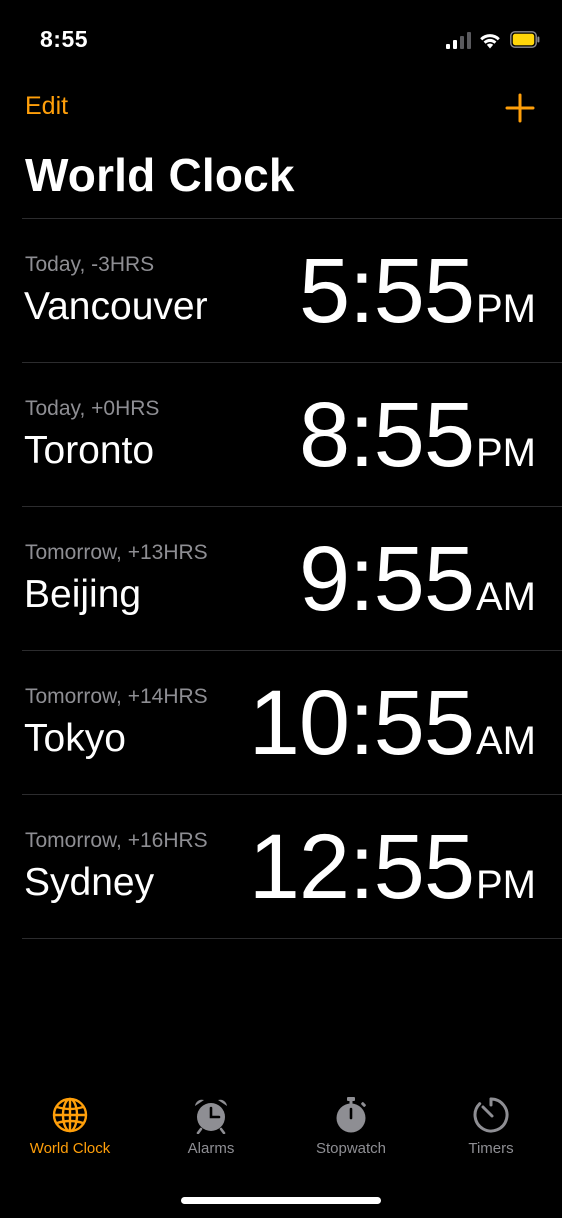 This screenshot has width=562, height=1218. What do you see at coordinates (292, 434) in the screenshot?
I see `clock-row-toronto: Today, +0HRS Toronto 8:55 PM` at bounding box center [292, 434].